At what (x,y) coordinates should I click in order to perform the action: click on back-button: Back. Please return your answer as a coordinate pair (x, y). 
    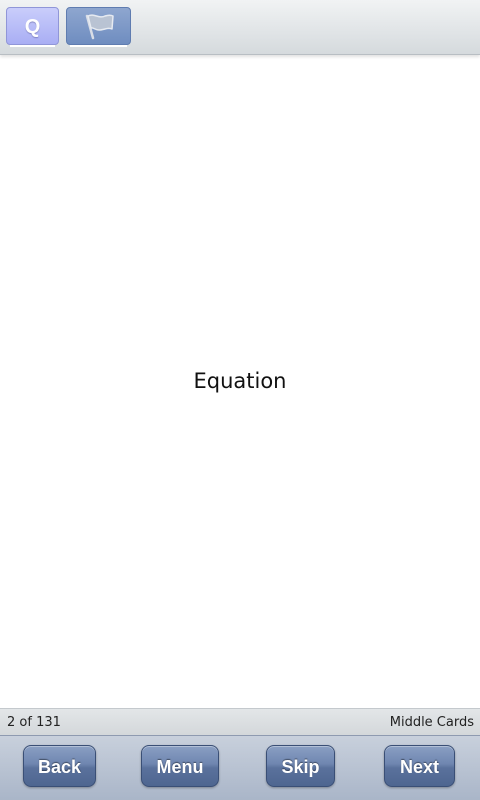
    Looking at the image, I should click on (59, 766).